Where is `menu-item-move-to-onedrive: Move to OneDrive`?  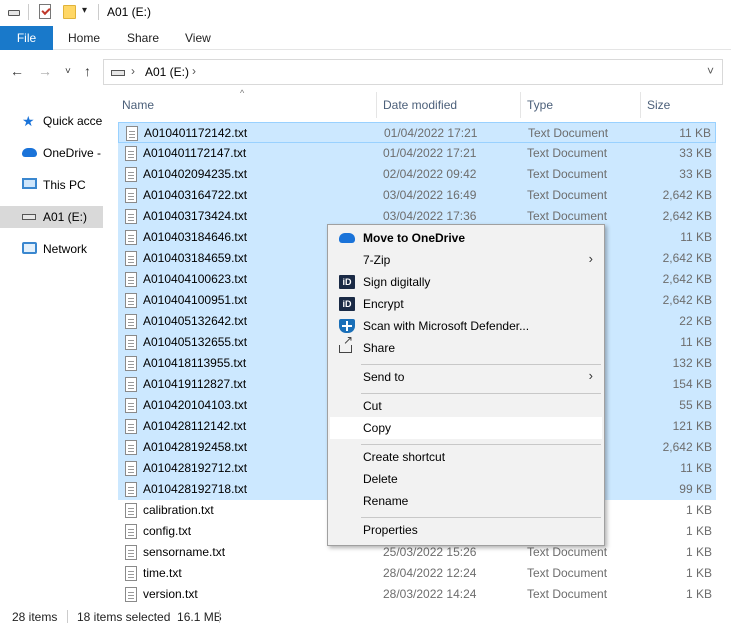 menu-item-move-to-onedrive: Move to OneDrive is located at coordinates (466, 238).